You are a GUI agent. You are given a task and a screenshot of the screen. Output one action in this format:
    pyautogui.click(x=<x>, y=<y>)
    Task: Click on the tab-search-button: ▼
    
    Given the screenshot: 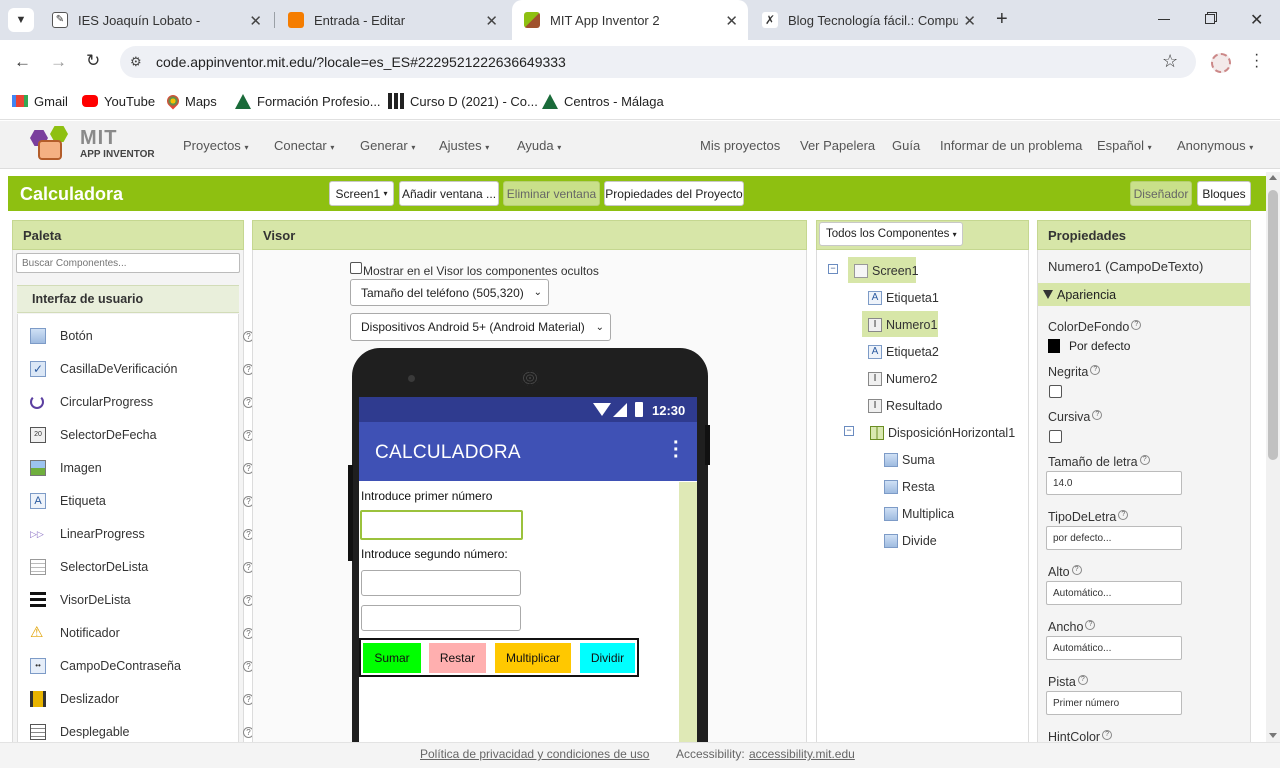 What is the action you would take?
    pyautogui.click(x=21, y=20)
    